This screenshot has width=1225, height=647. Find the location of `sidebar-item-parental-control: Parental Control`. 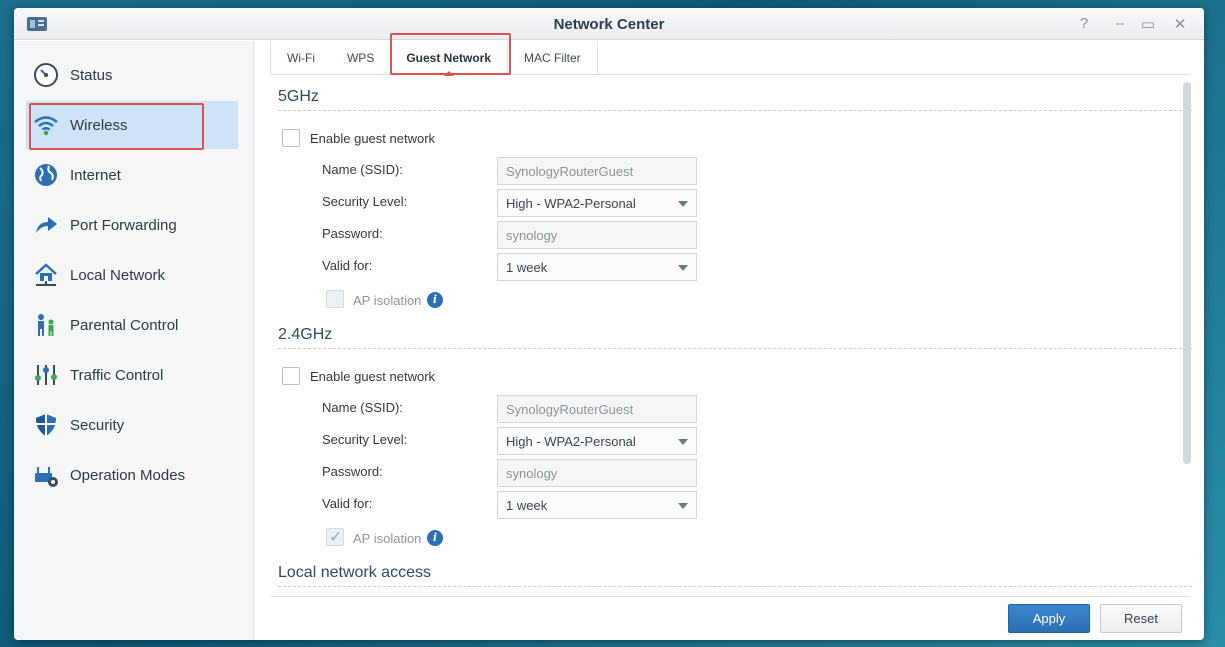

sidebar-item-parental-control: Parental Control is located at coordinates (132, 325).